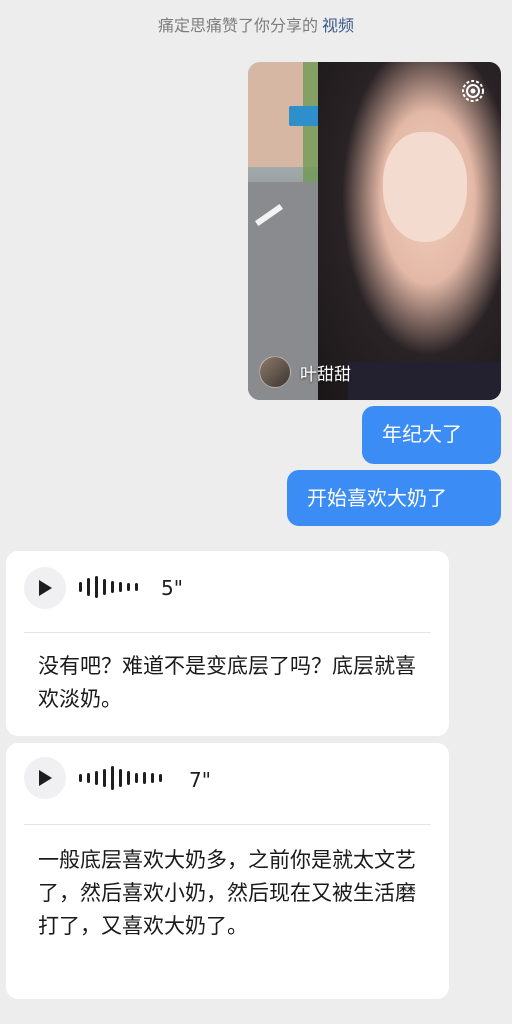 The height and width of the screenshot is (1024, 512). What do you see at coordinates (172, 588) in the screenshot?
I see `voice-duration: 5"` at bounding box center [172, 588].